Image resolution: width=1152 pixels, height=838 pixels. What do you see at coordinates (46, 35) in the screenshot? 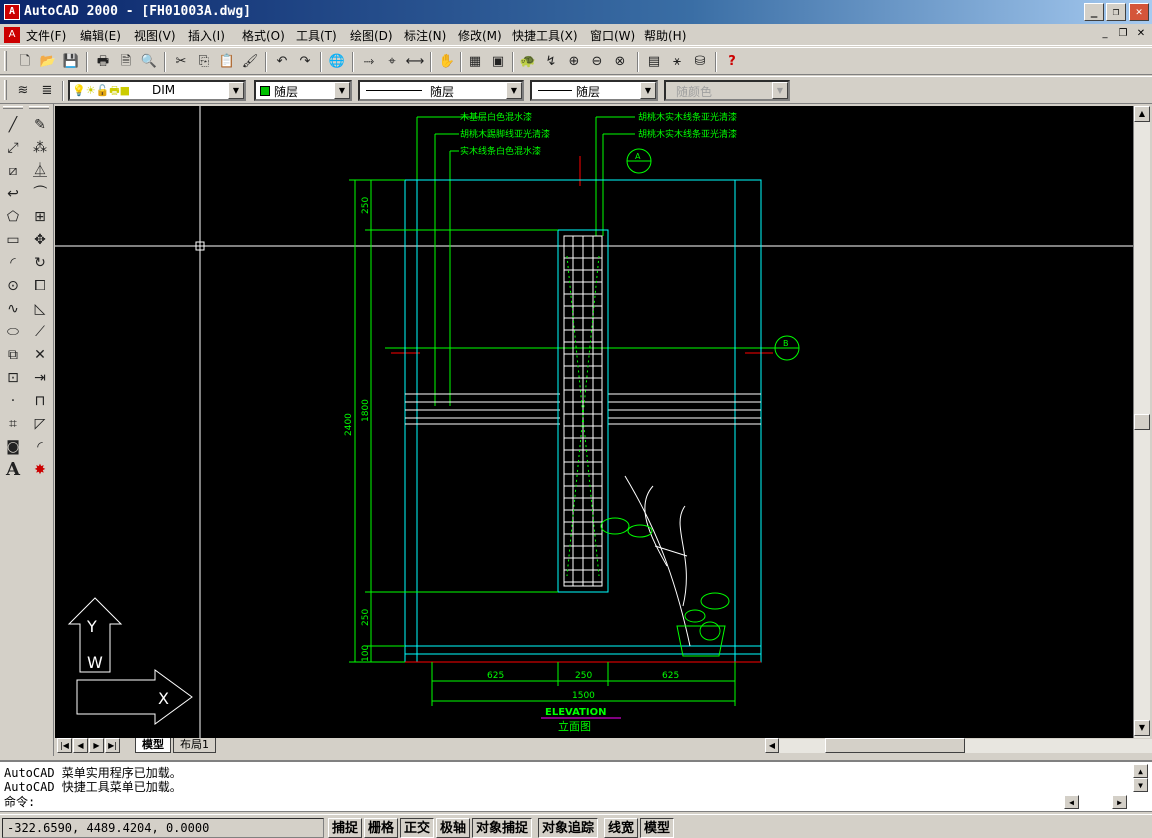
I see `menu-file: 文件(F)` at bounding box center [46, 35].